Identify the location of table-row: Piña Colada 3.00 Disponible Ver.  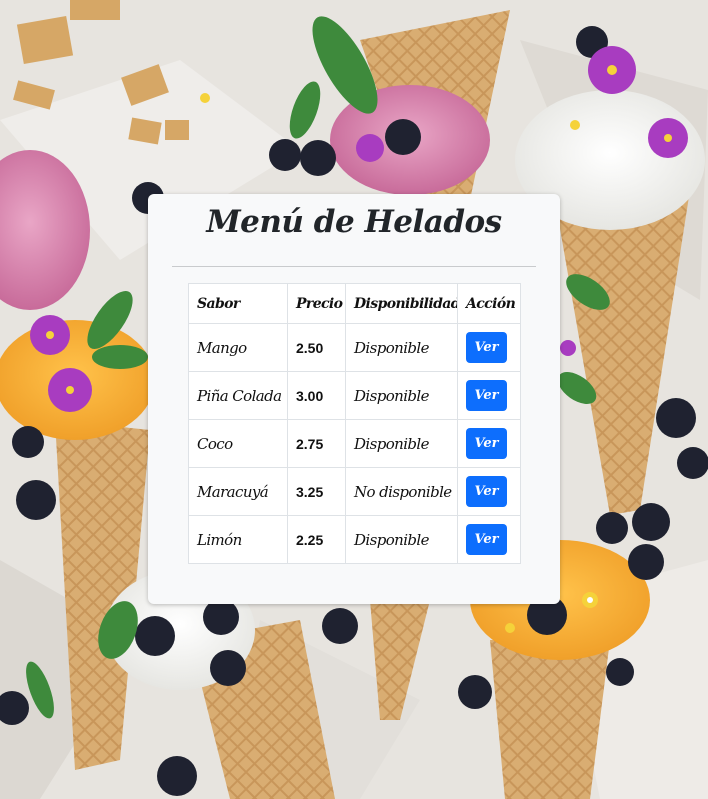
(354, 395).